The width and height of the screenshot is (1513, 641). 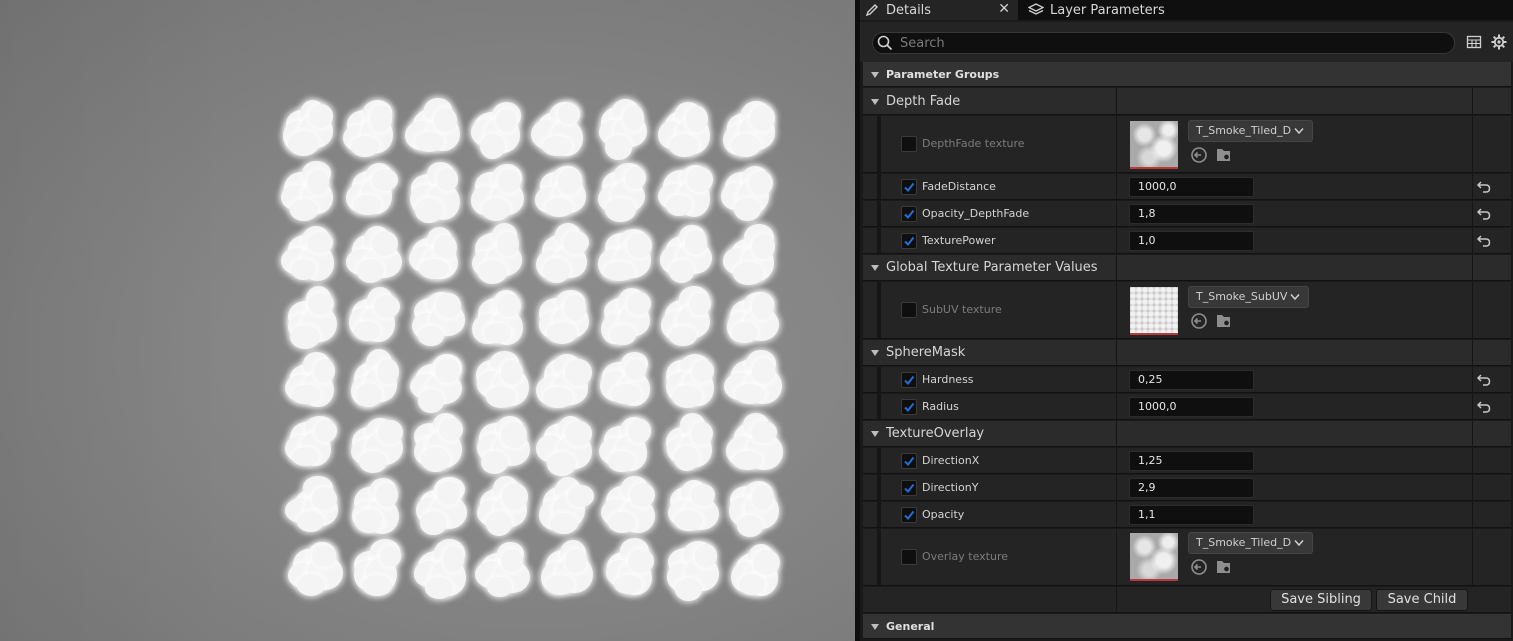 I want to click on search-input, so click(x=1170, y=43).